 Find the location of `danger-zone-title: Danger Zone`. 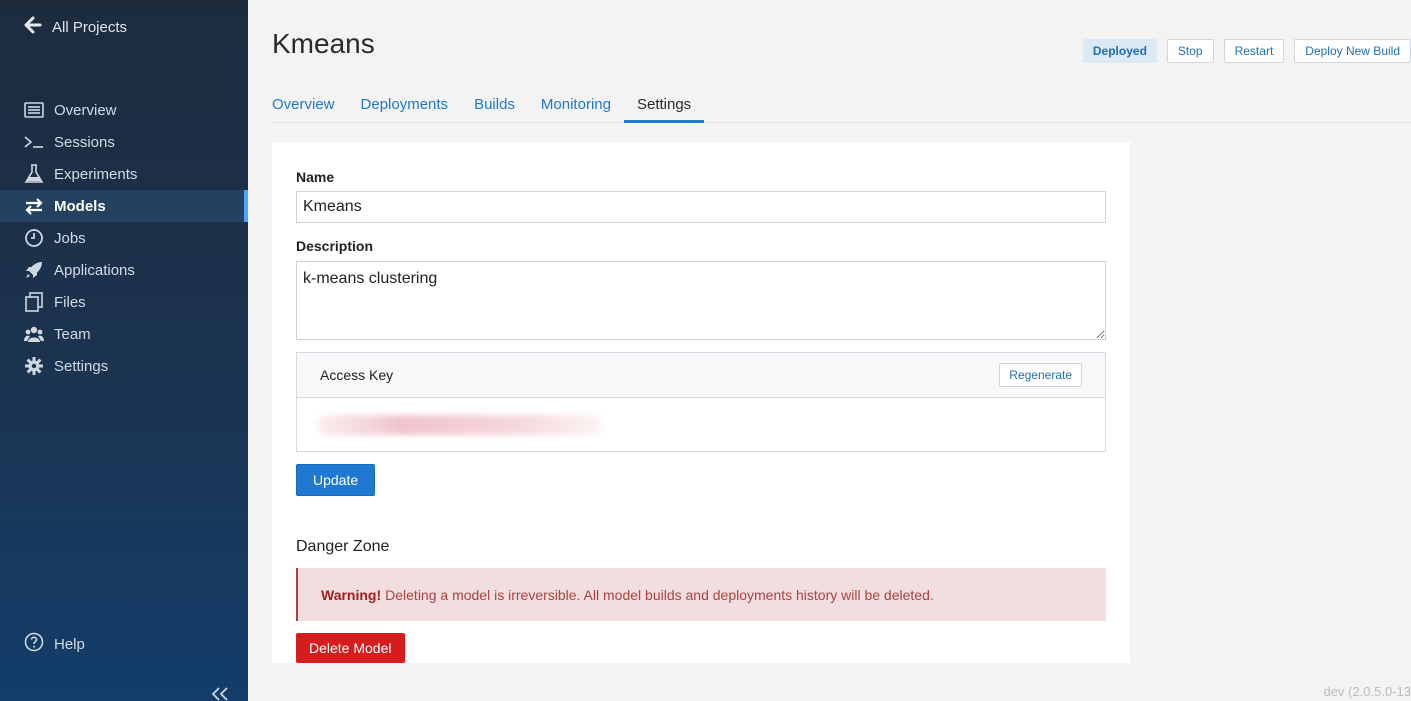

danger-zone-title: Danger Zone is located at coordinates (343, 546).